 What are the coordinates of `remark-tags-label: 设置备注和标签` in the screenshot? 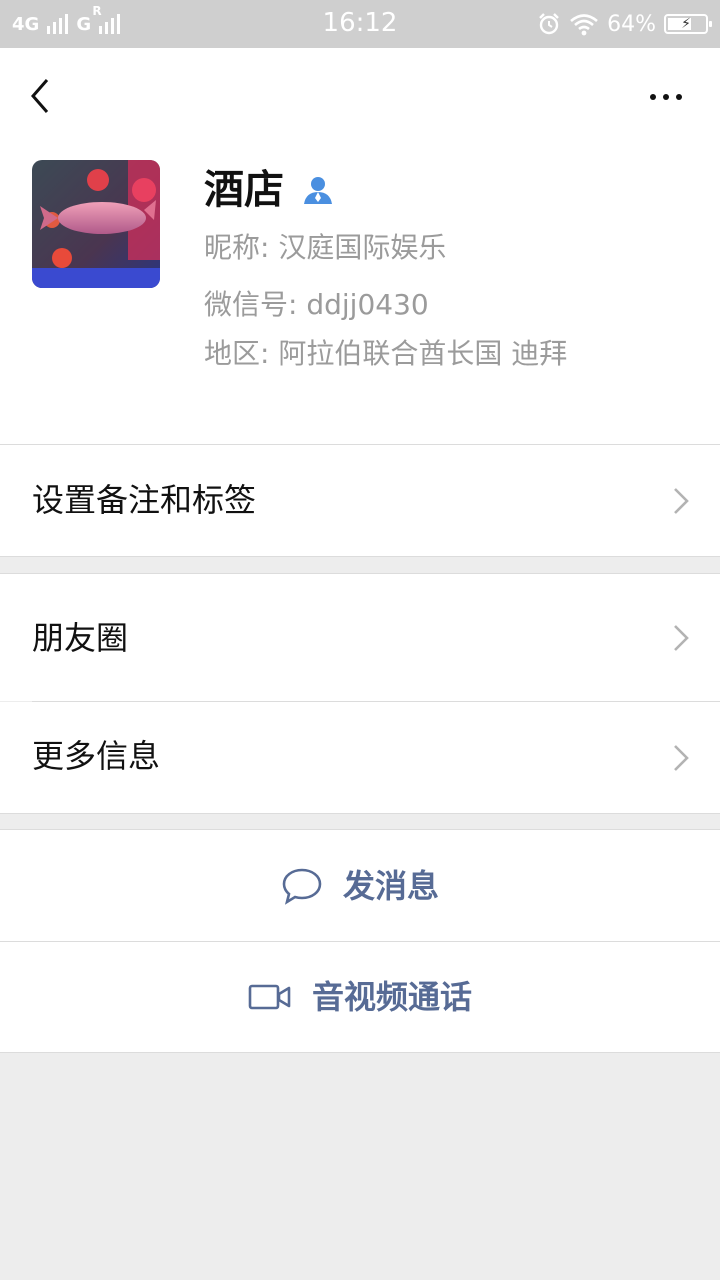 It's located at (144, 500).